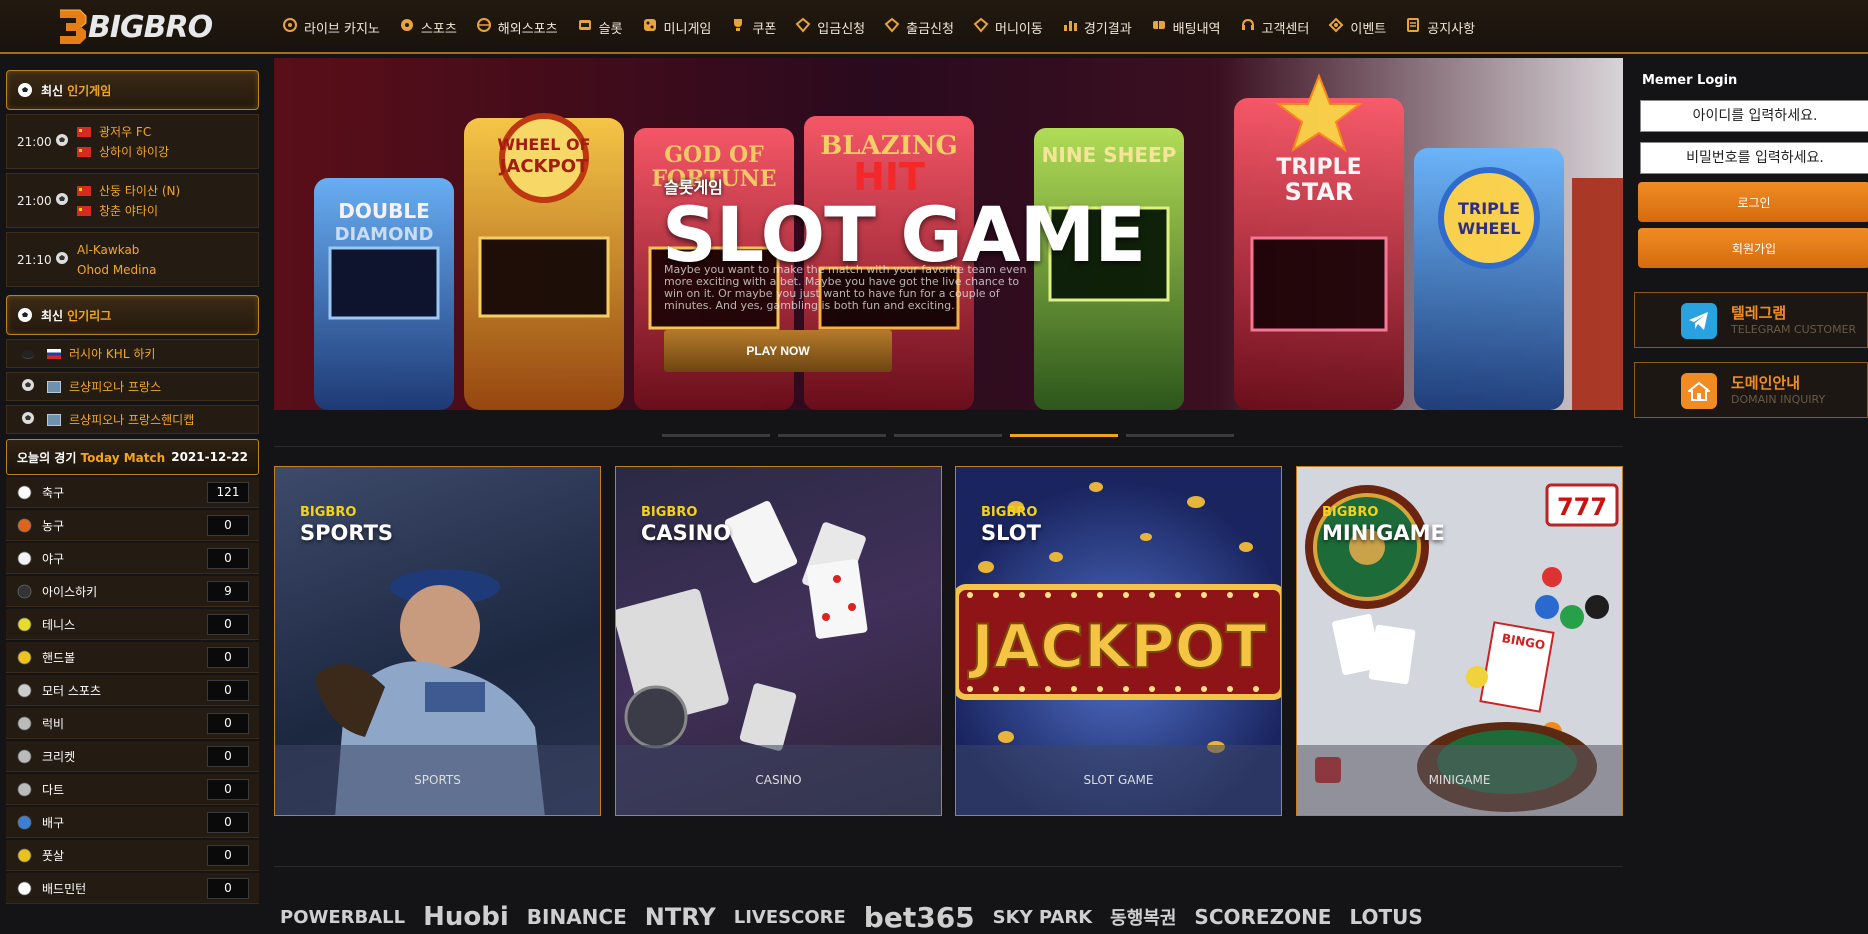 The image size is (1868, 934). Describe the element at coordinates (228, 492) in the screenshot. I see `sport-count: 121` at that location.